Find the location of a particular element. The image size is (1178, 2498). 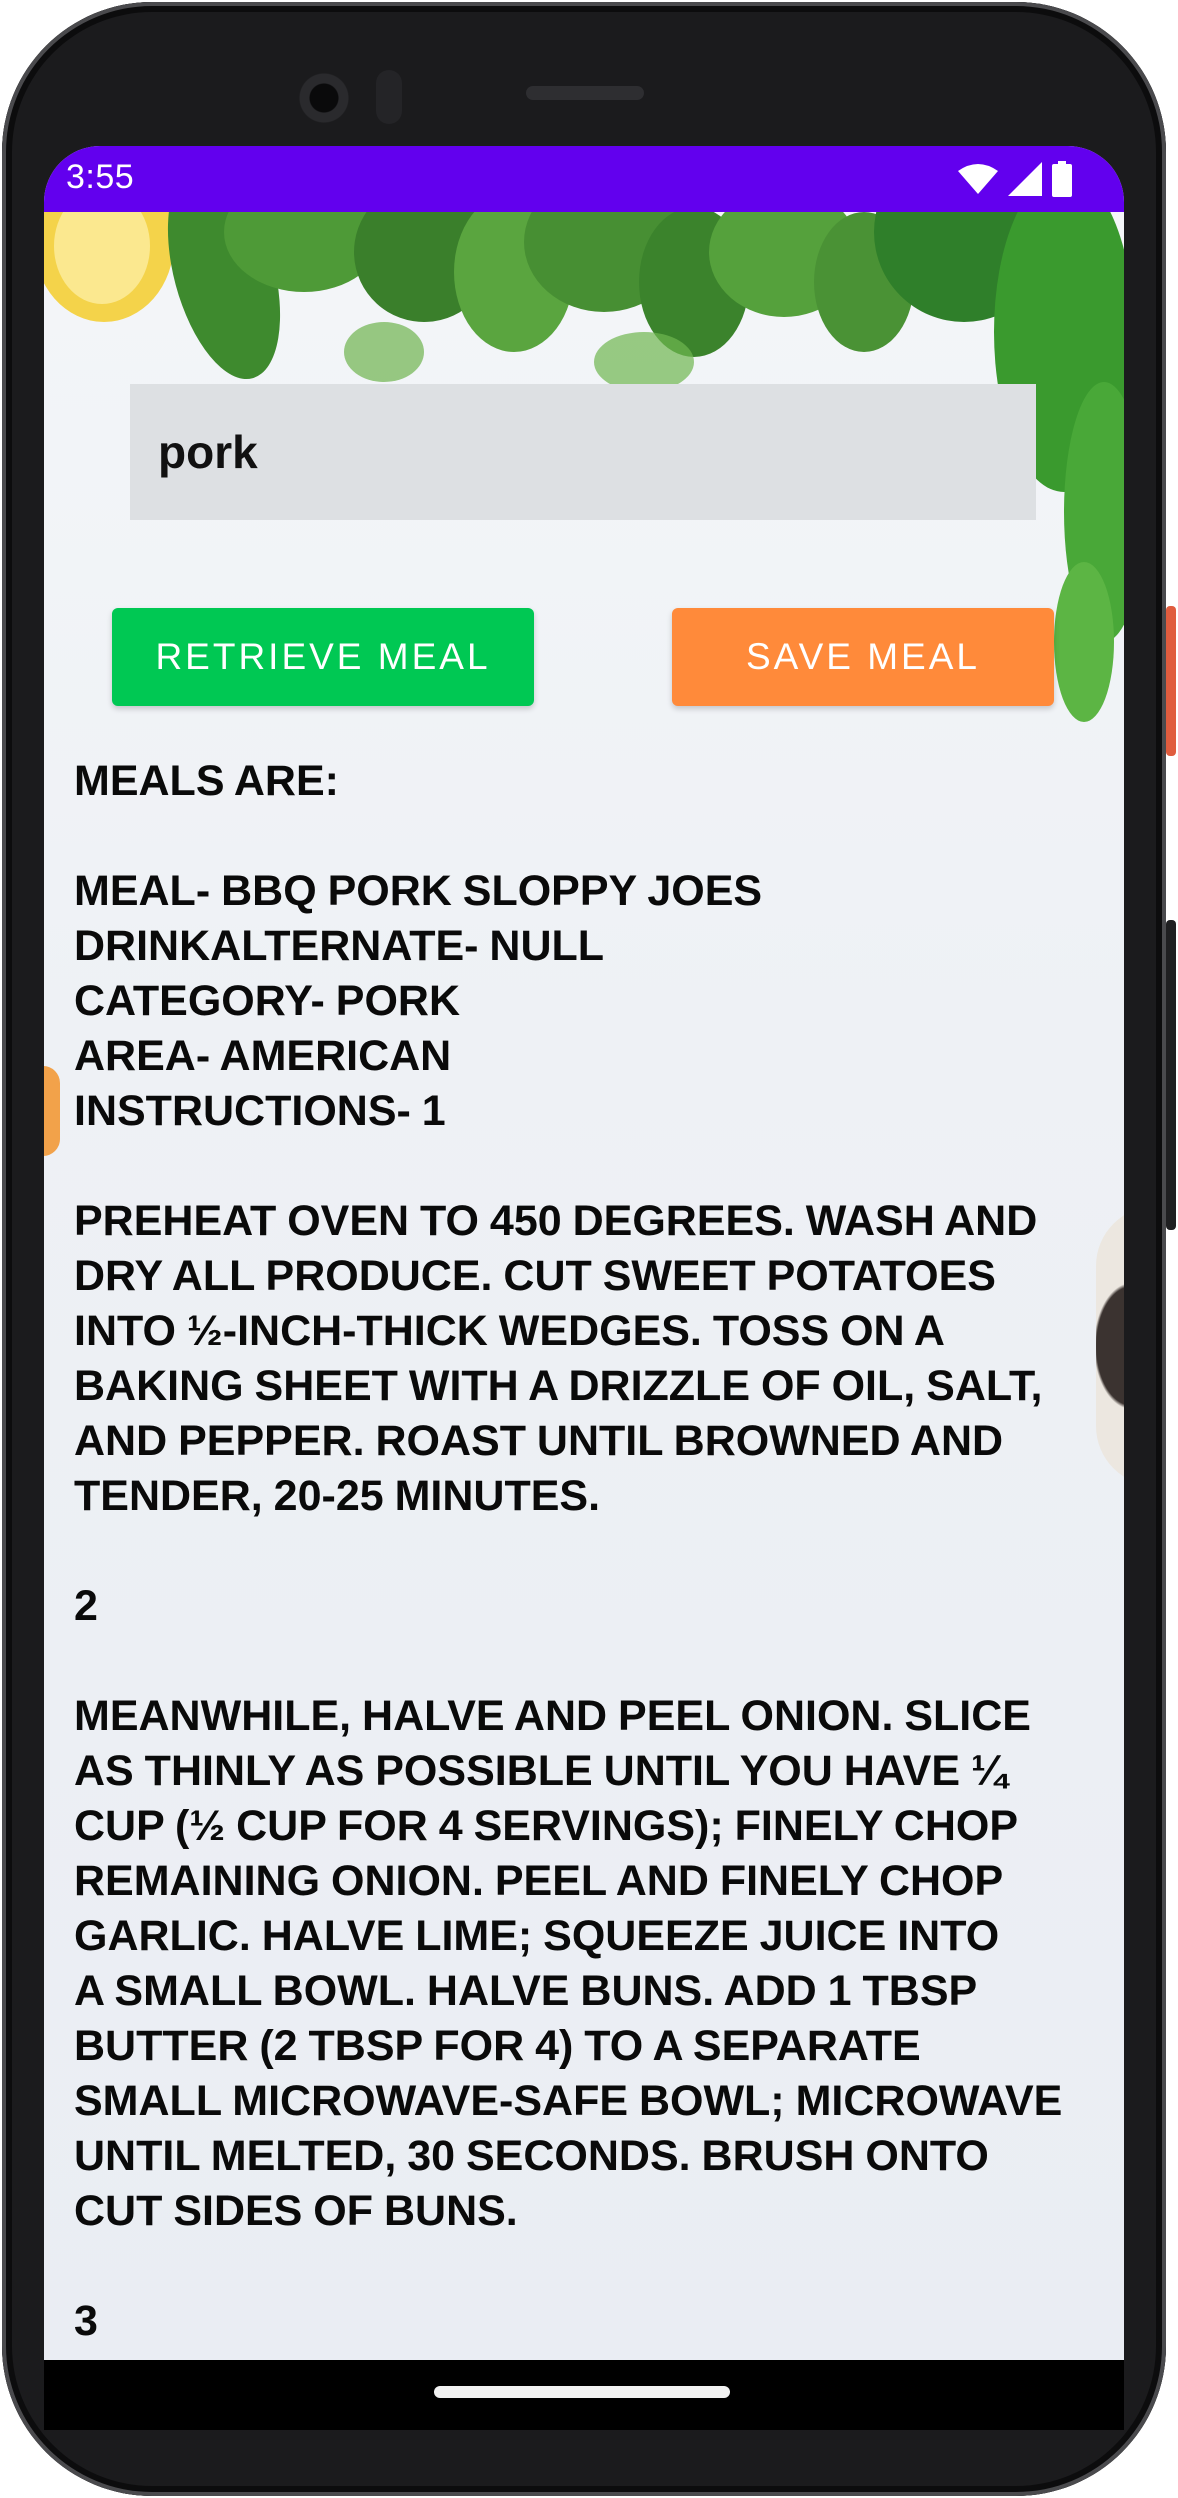

gesture-nav-bar is located at coordinates (584, 2395).